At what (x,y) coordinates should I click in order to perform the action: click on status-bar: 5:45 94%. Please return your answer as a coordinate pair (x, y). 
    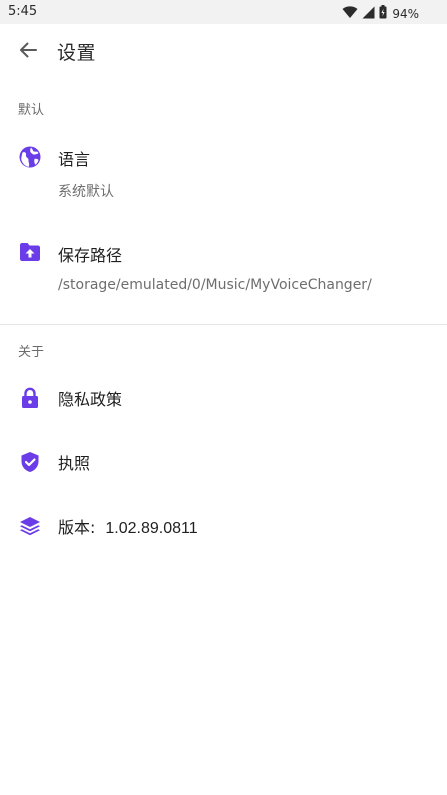
    Looking at the image, I should click on (223, 12).